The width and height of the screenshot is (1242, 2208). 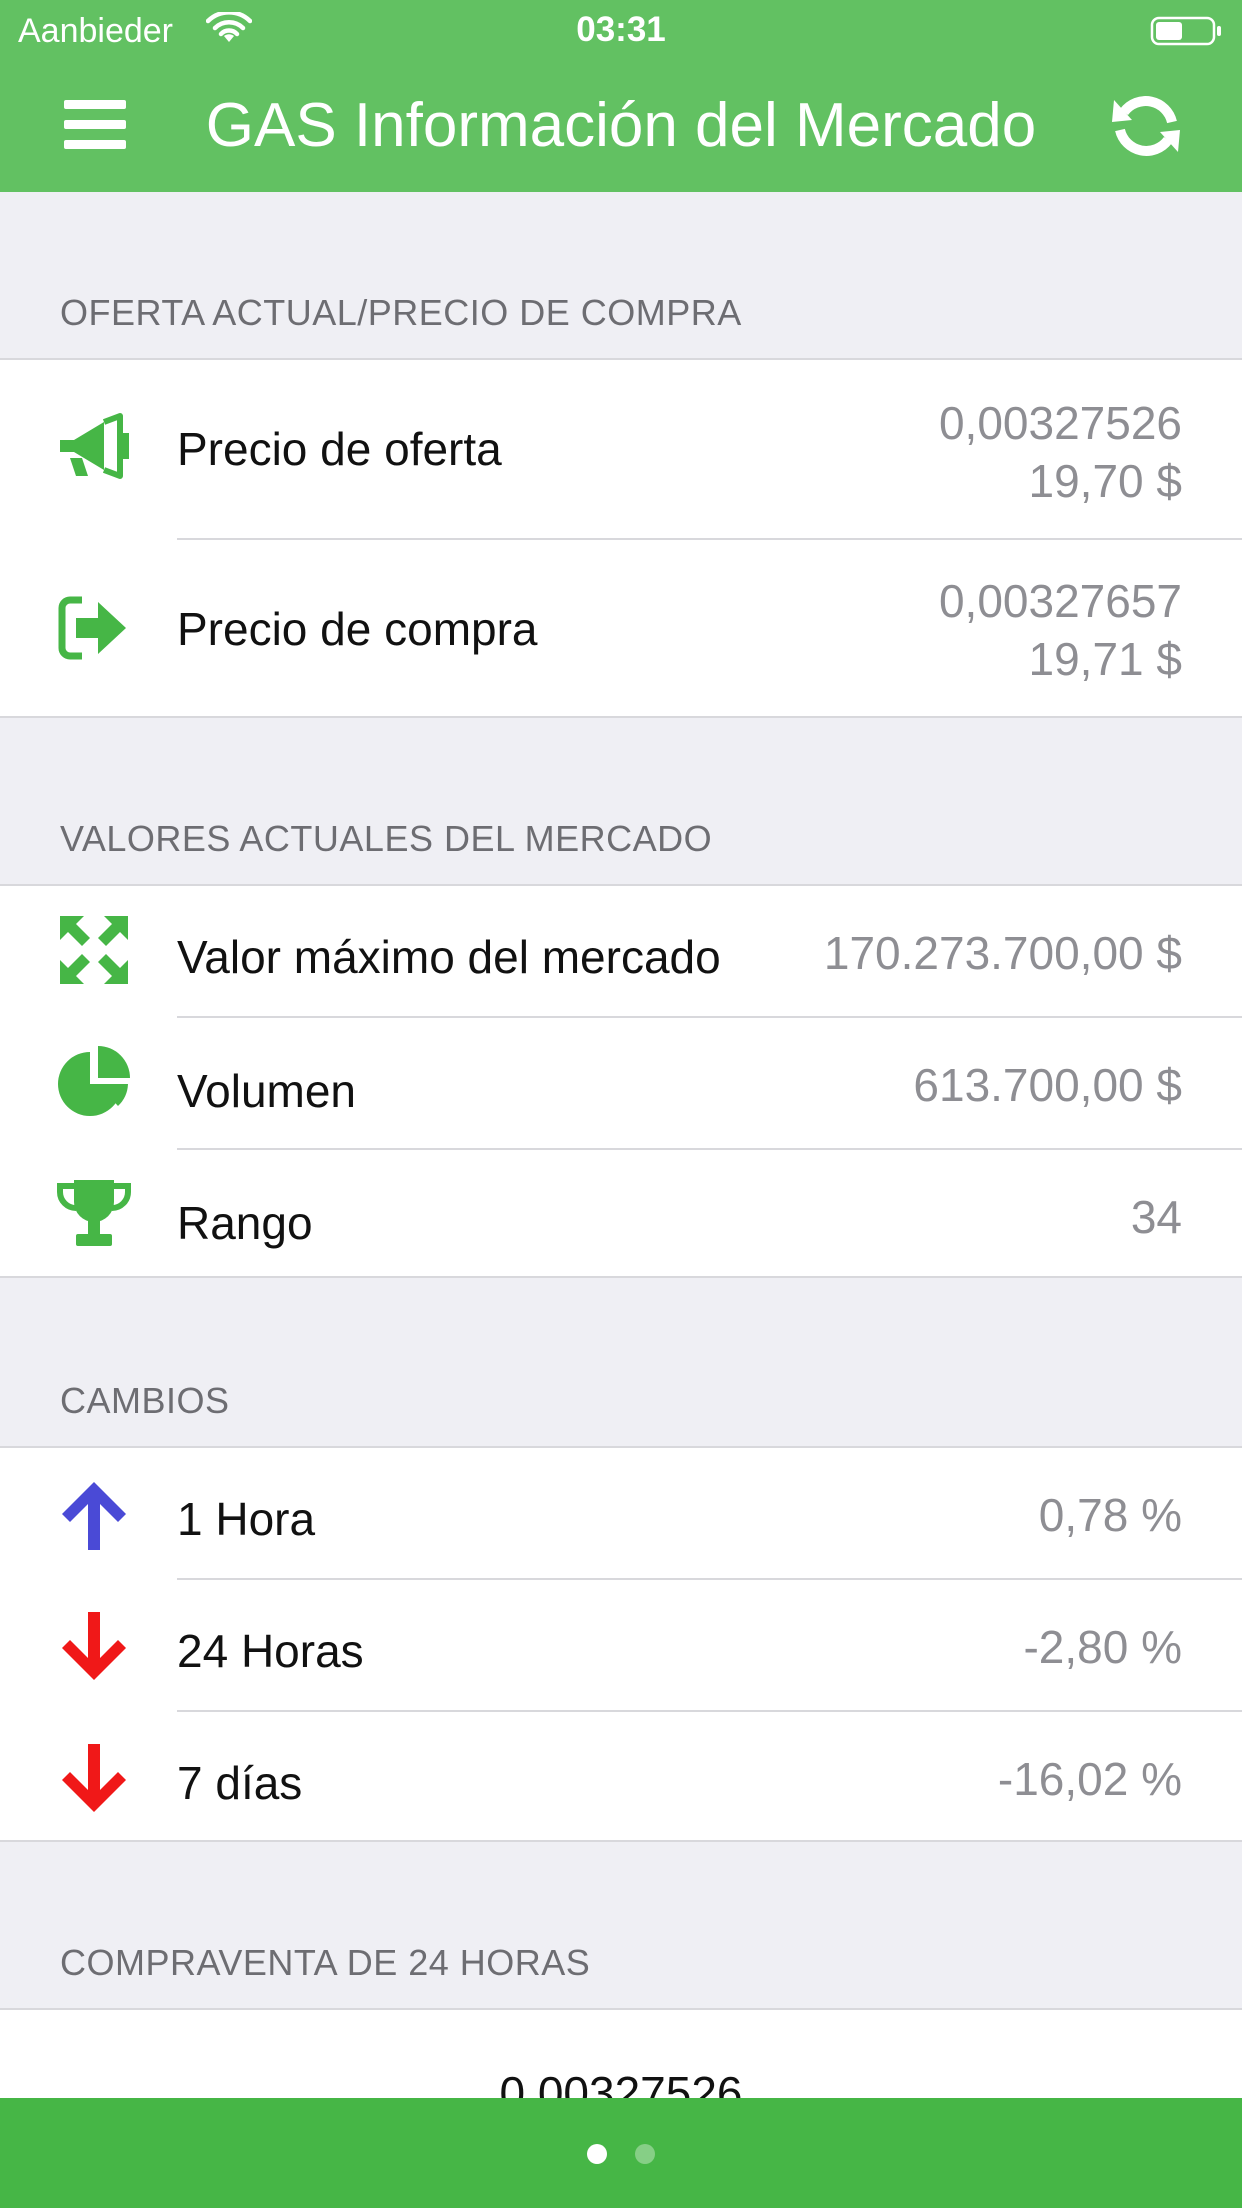 What do you see at coordinates (270, 1651) in the screenshot?
I see `row-label: 24 Horas` at bounding box center [270, 1651].